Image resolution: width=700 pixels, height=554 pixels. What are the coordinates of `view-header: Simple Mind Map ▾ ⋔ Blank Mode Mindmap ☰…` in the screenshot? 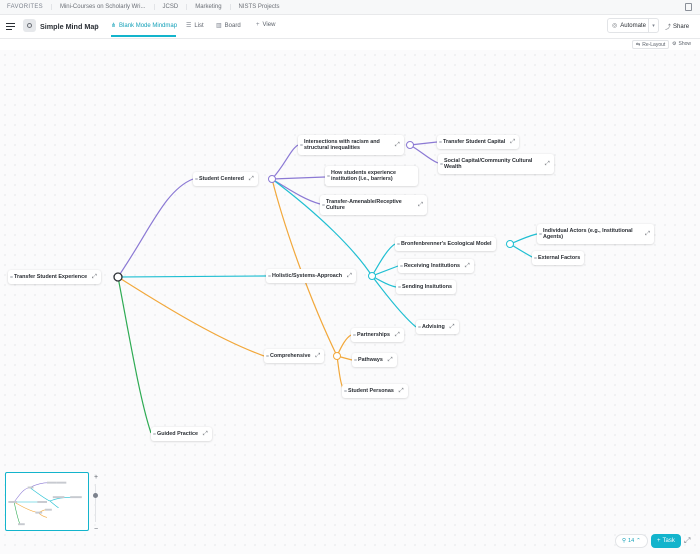 It's located at (350, 27).